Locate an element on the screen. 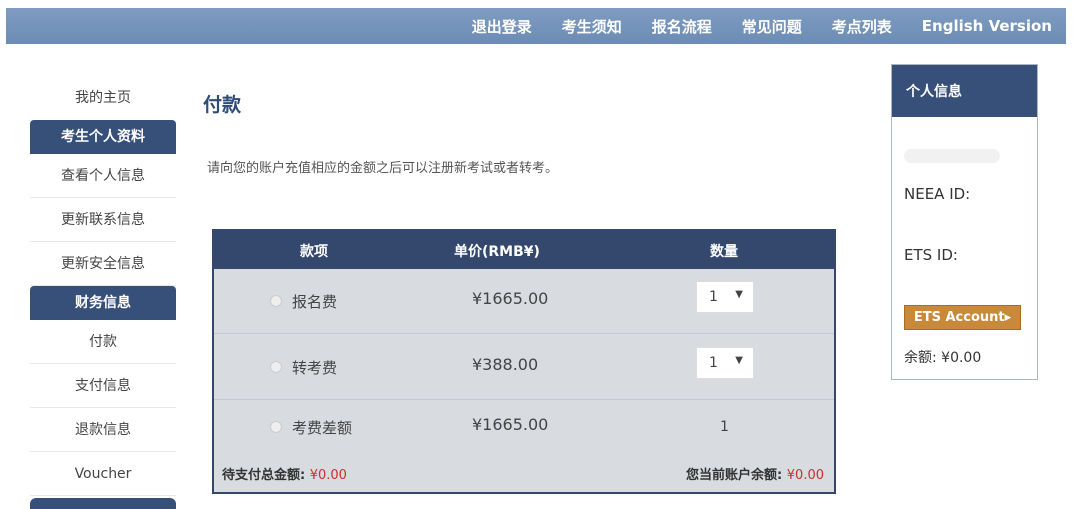 The height and width of the screenshot is (509, 1080). ets-id-label: ETS ID: is located at coordinates (931, 255).